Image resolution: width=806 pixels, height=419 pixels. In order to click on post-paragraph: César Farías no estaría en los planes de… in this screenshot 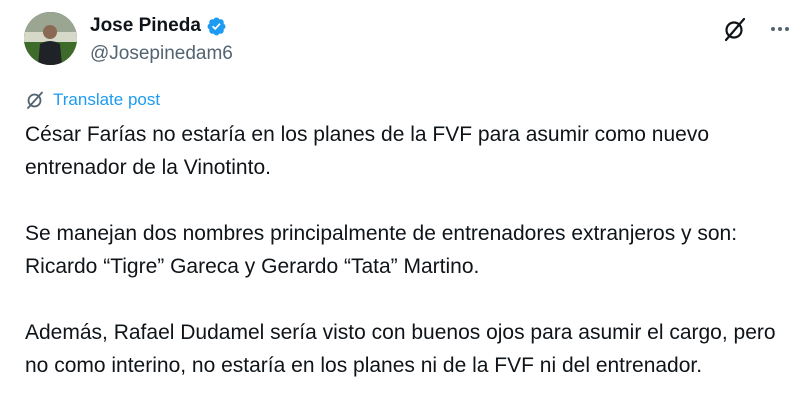, I will do `click(367, 151)`.